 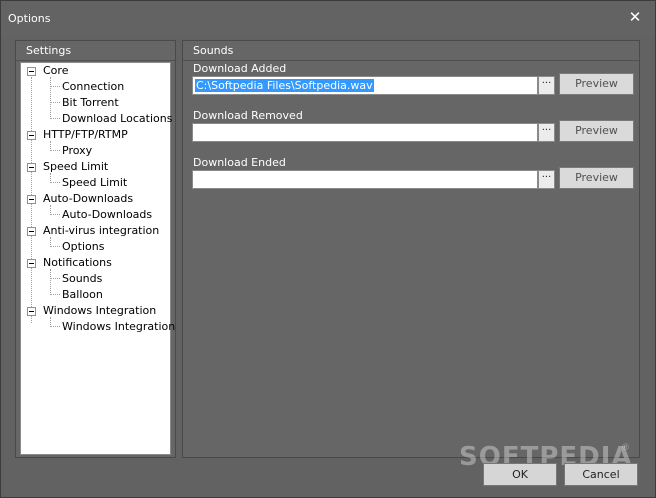 I want to click on settings-header: Settings, so click(x=95, y=51).